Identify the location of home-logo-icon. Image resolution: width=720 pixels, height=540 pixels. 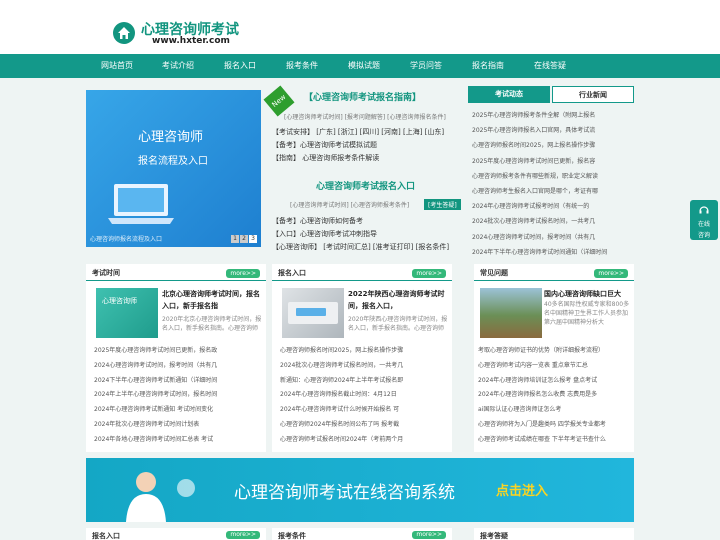
(124, 33).